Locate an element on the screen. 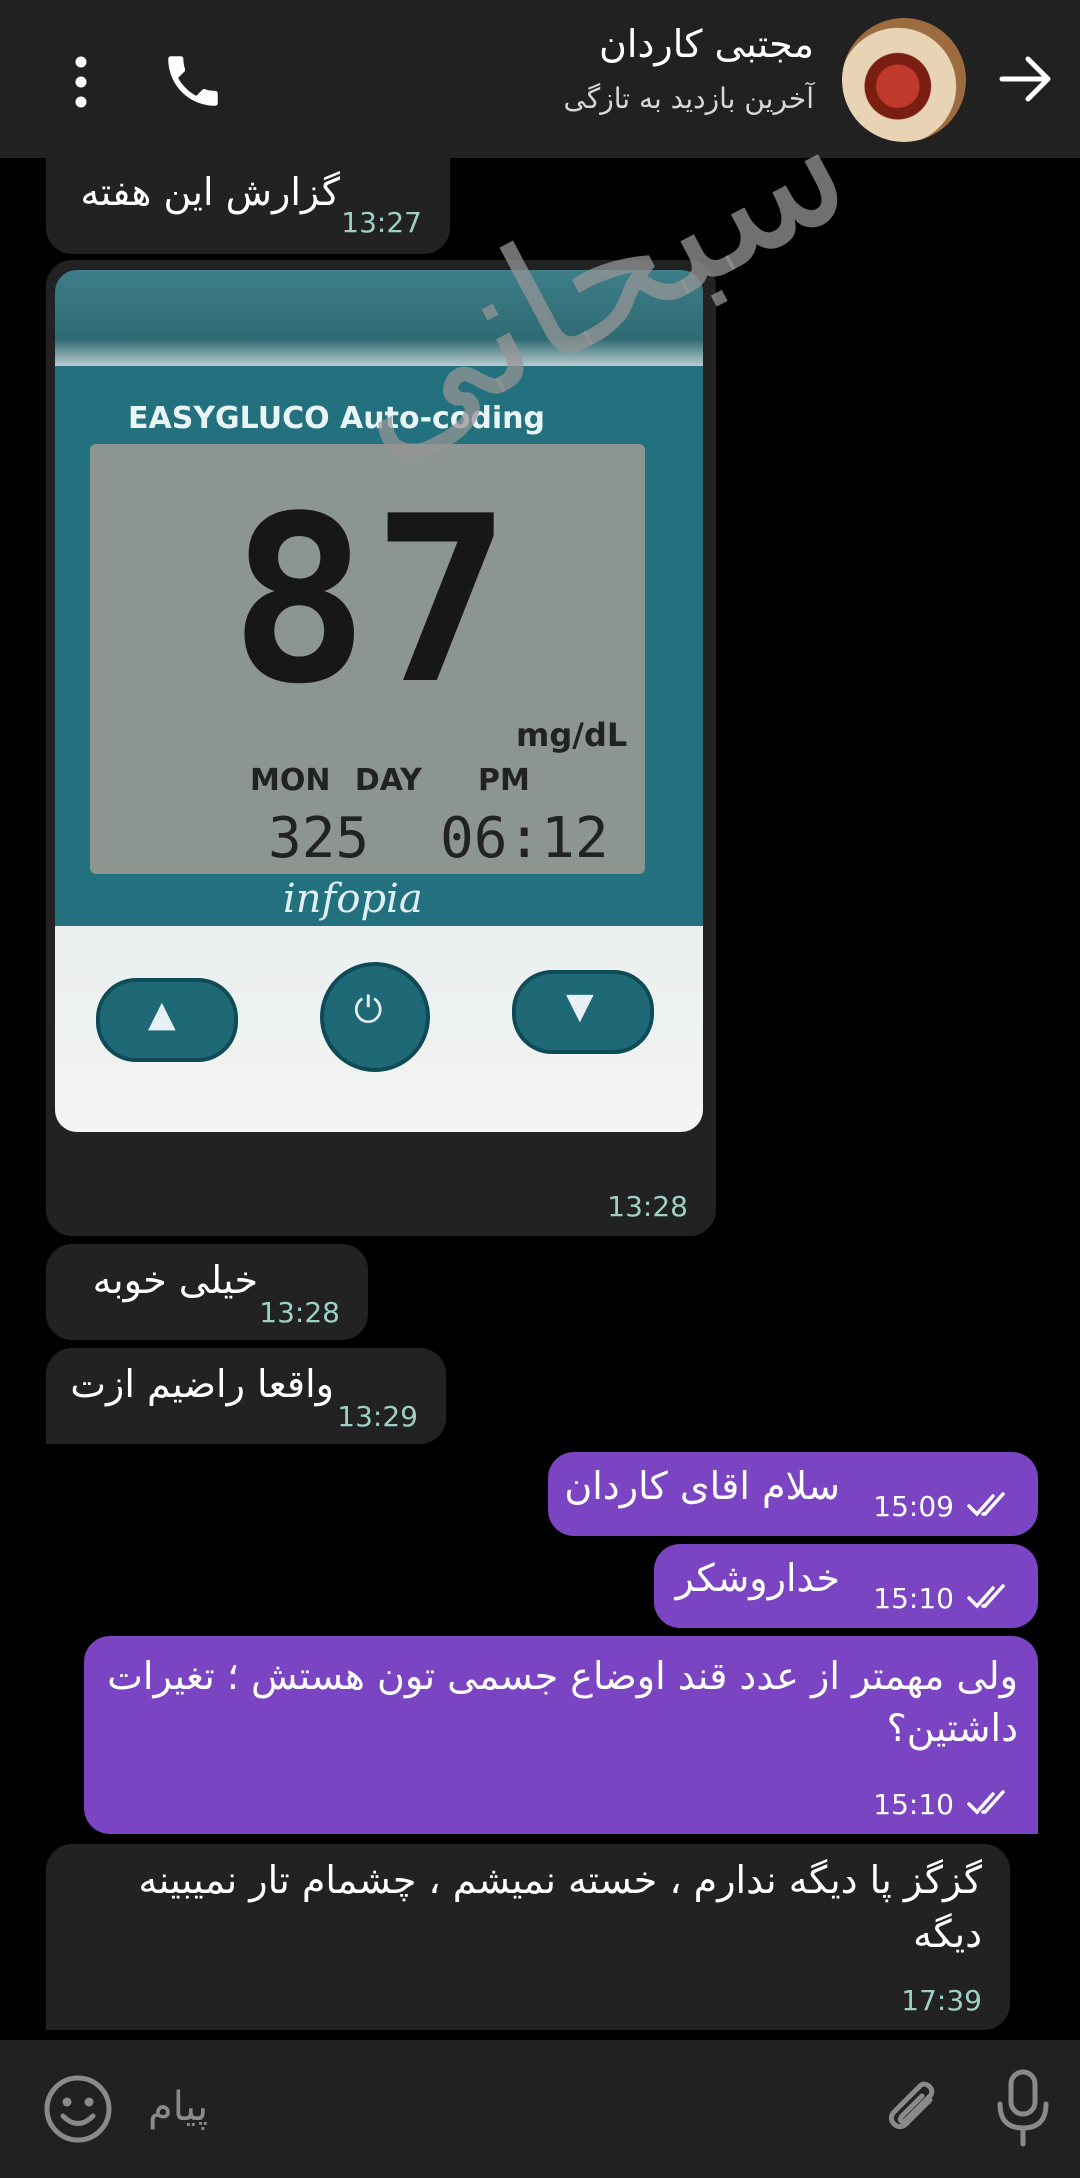 This screenshot has height=2178, width=1080. meter-date: 325 is located at coordinates (319, 838).